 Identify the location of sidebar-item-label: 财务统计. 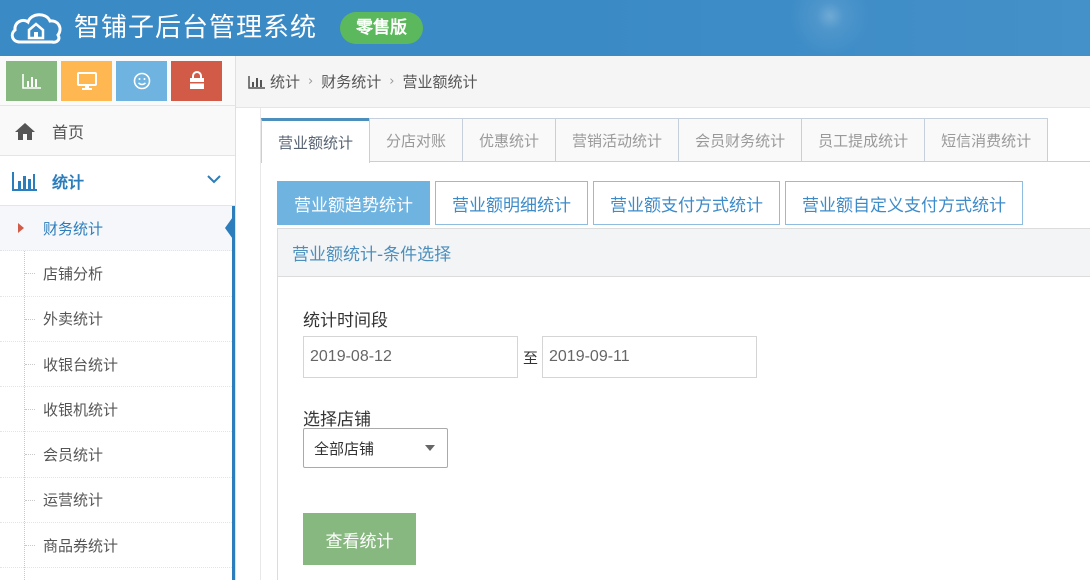
(73, 228).